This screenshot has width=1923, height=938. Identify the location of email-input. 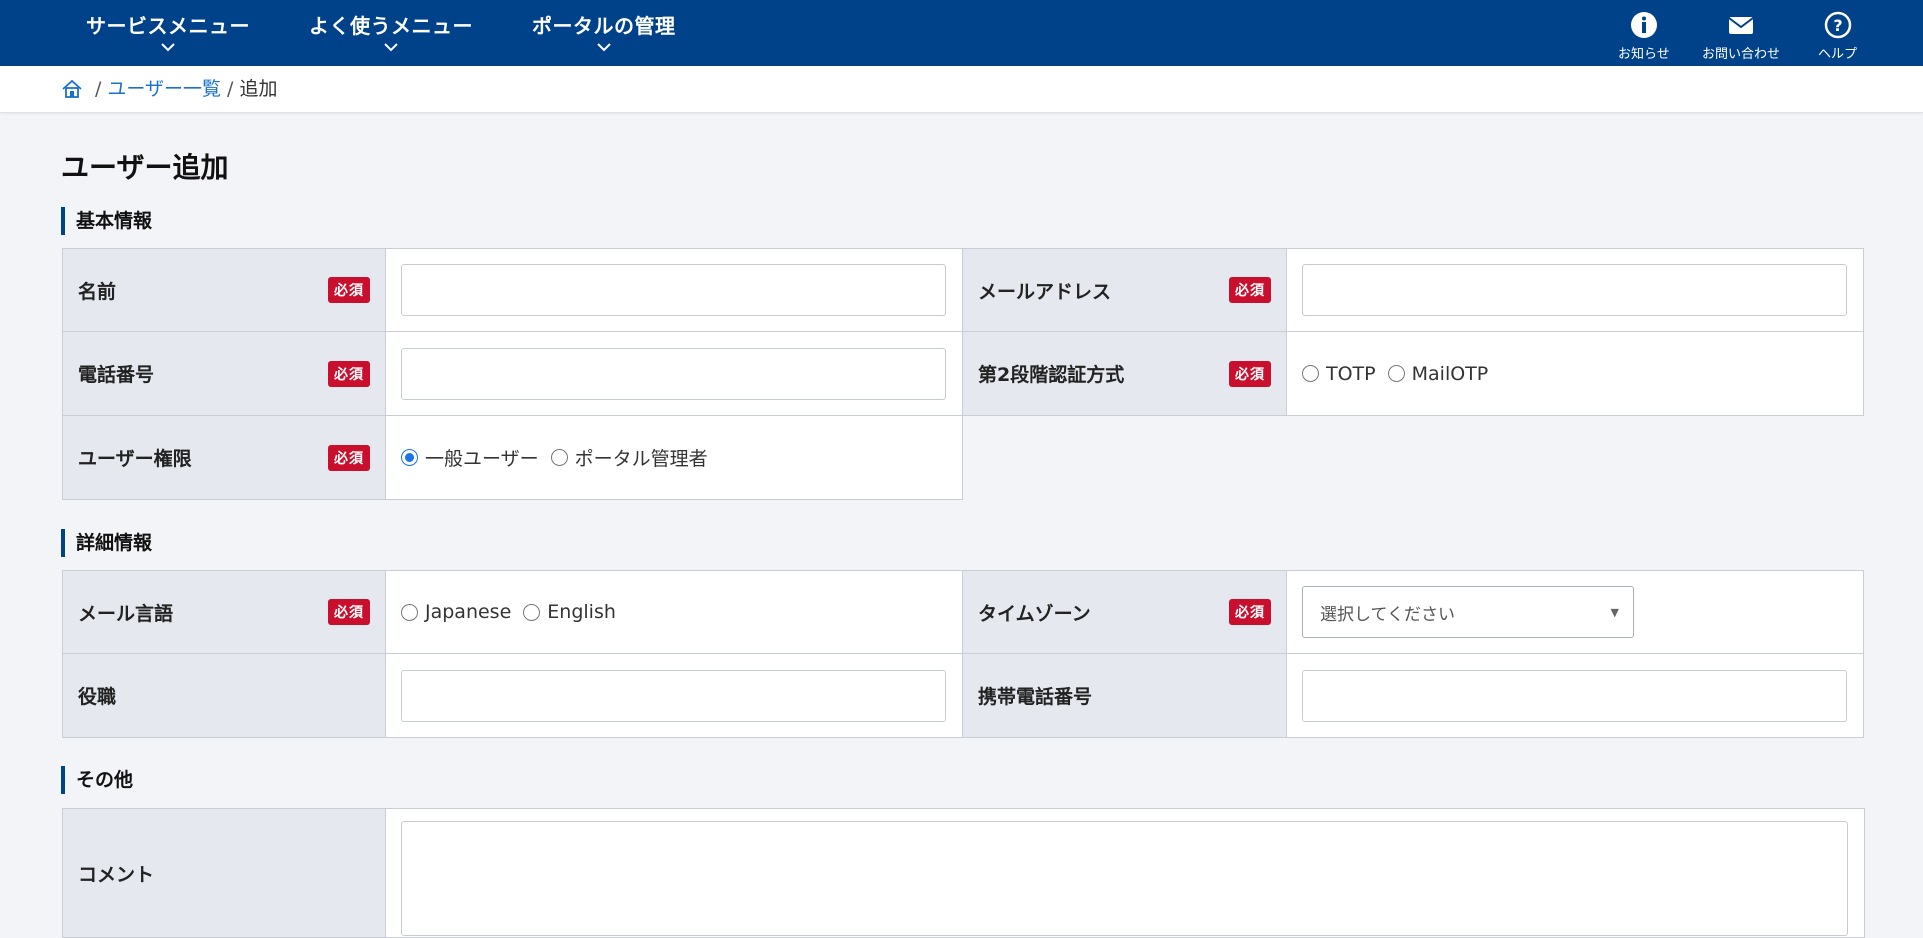
(1574, 290).